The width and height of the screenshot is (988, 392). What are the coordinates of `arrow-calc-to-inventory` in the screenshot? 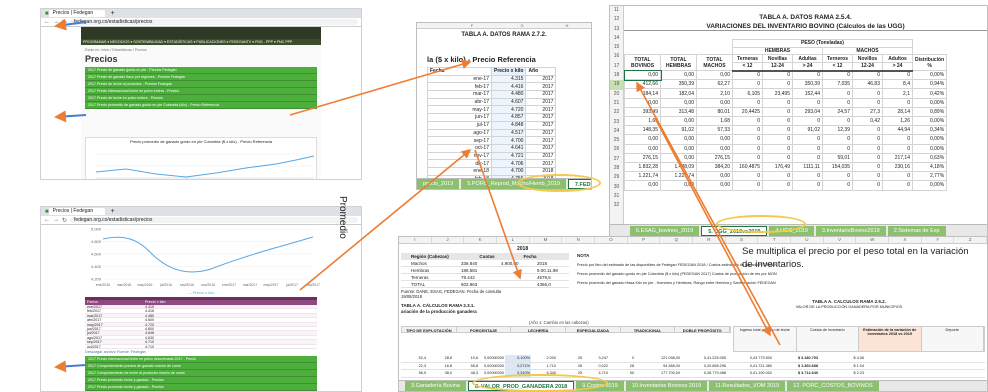 It's located at (708, 213).